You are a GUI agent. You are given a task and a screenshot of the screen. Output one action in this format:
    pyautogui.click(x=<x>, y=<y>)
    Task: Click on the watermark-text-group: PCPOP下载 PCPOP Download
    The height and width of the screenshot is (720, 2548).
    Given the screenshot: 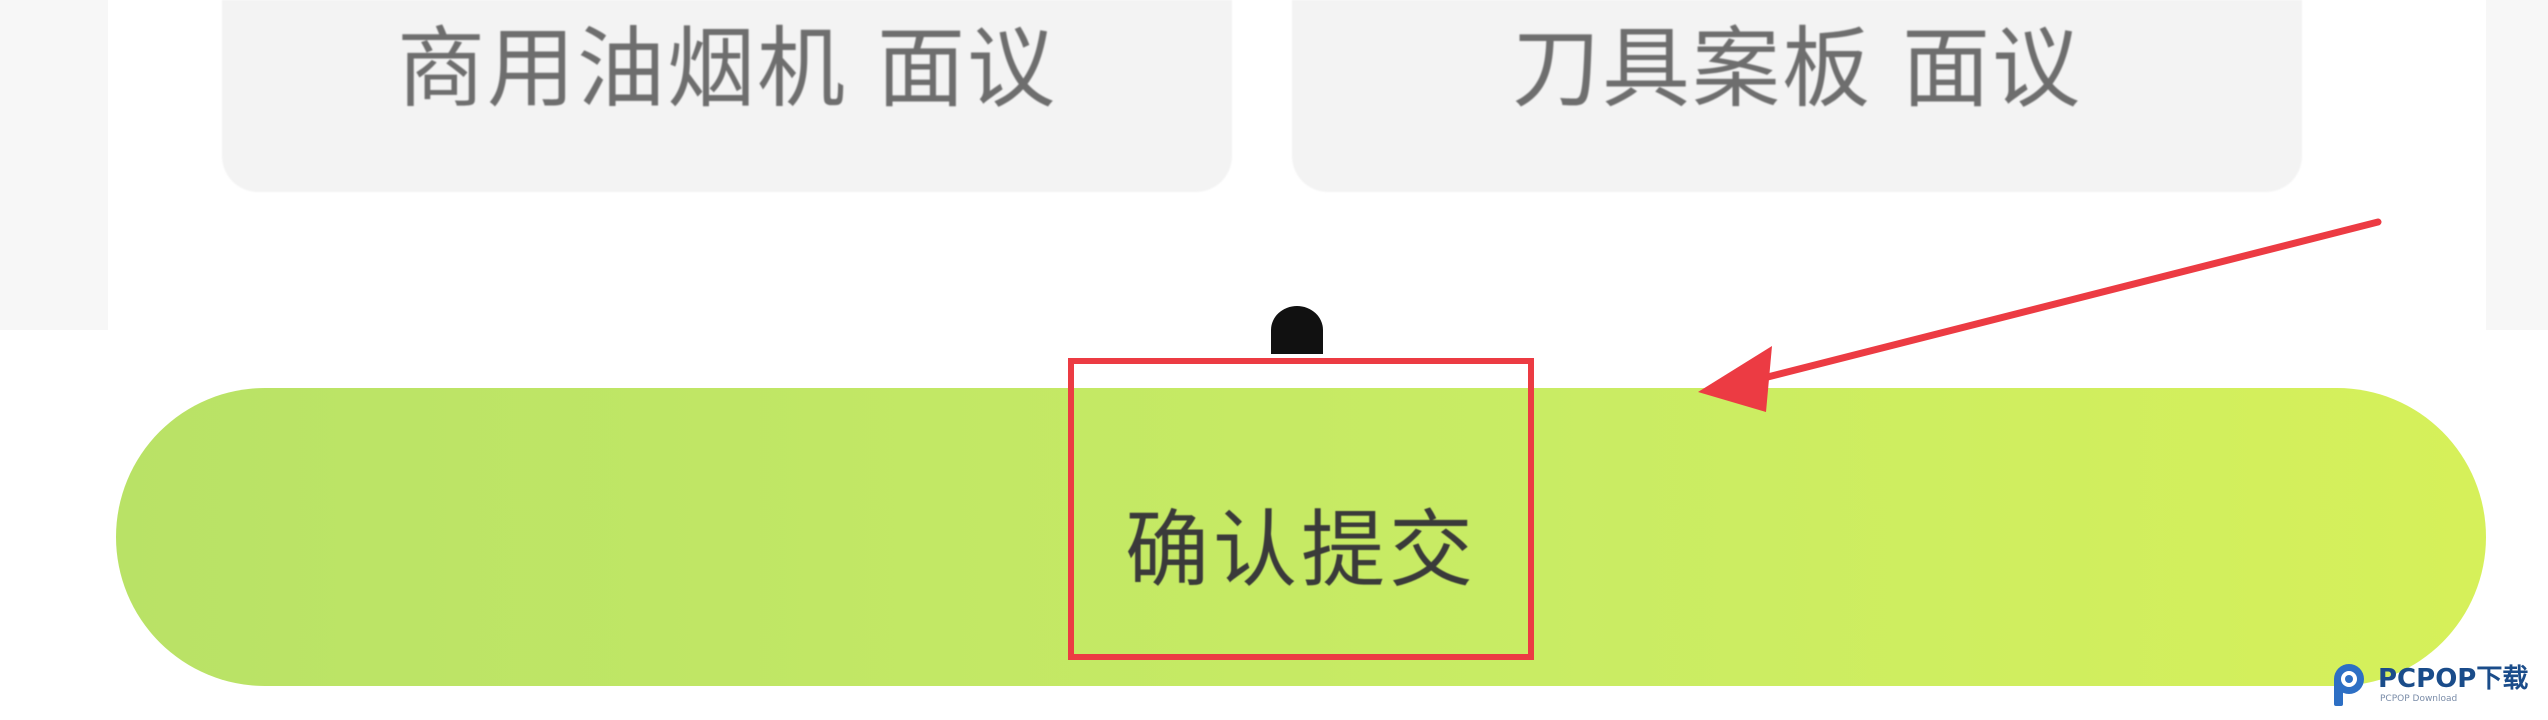 What is the action you would take?
    pyautogui.click(x=2453, y=684)
    